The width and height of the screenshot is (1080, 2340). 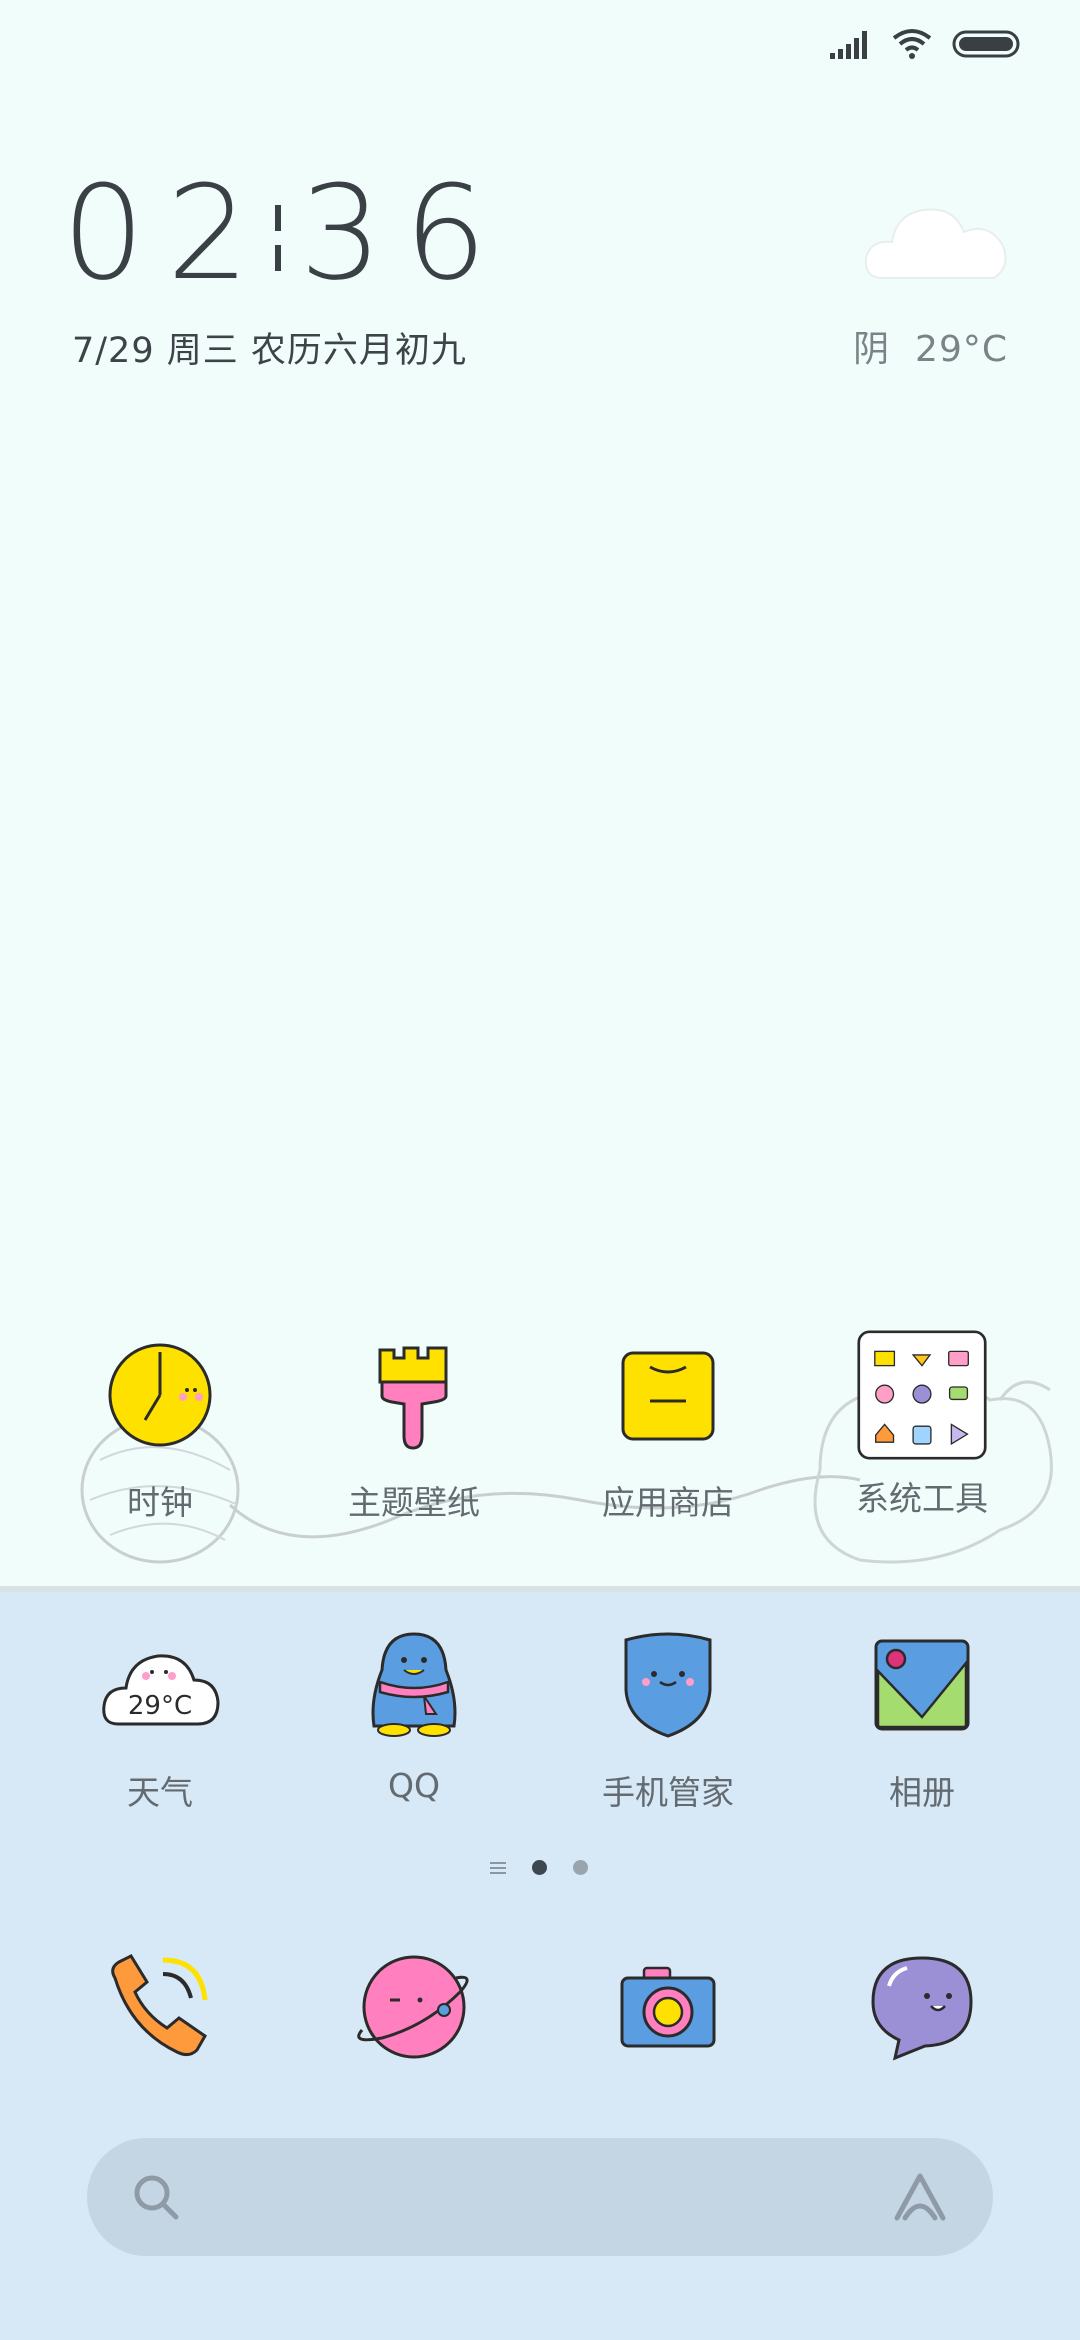 I want to click on app-clock: 时钟, so click(x=160, y=1427).